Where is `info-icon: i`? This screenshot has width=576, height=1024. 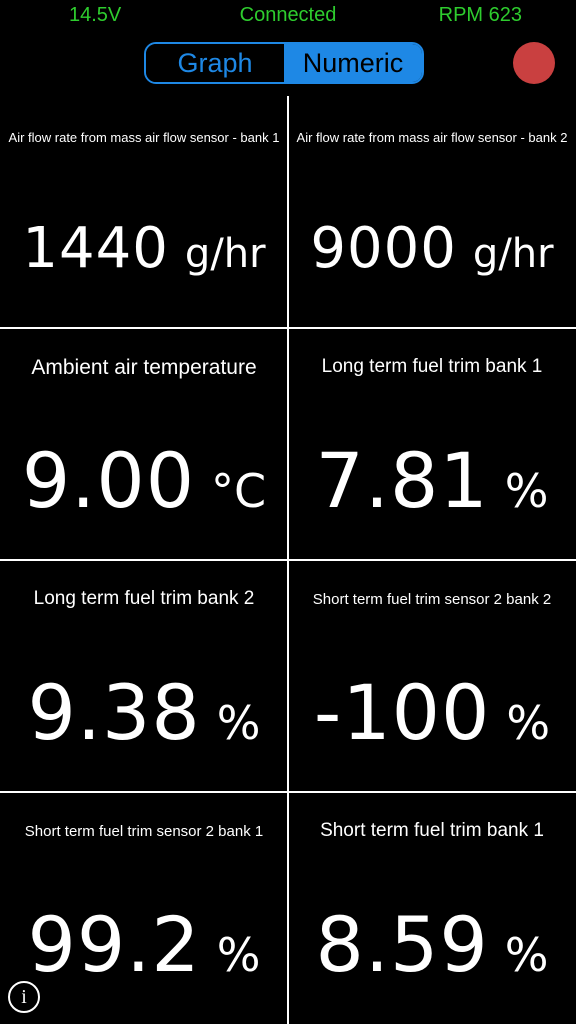
info-icon: i is located at coordinates (24, 997).